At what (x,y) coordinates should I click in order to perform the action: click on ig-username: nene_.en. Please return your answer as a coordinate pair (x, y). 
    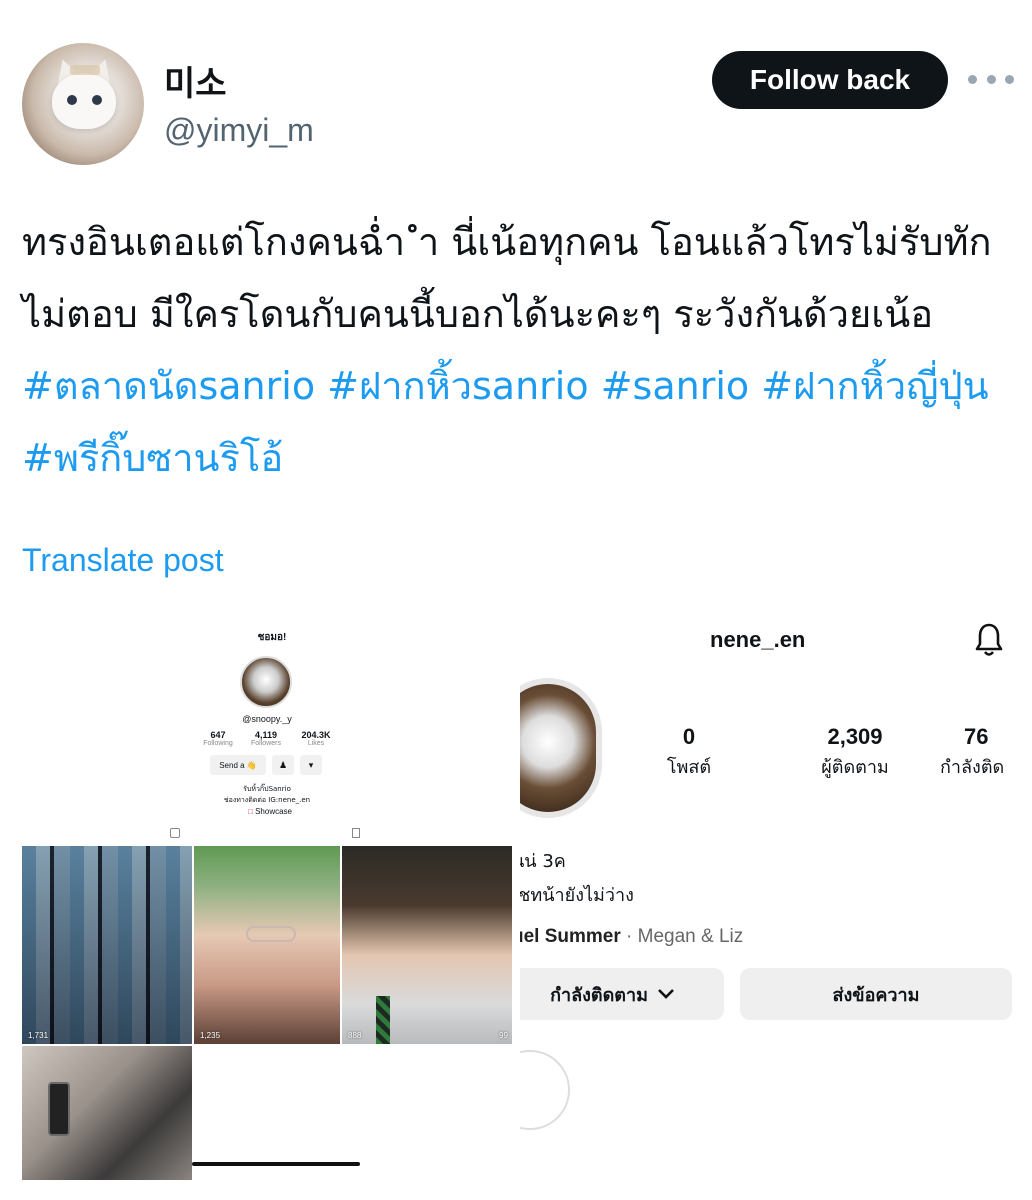
    Looking at the image, I should click on (758, 639).